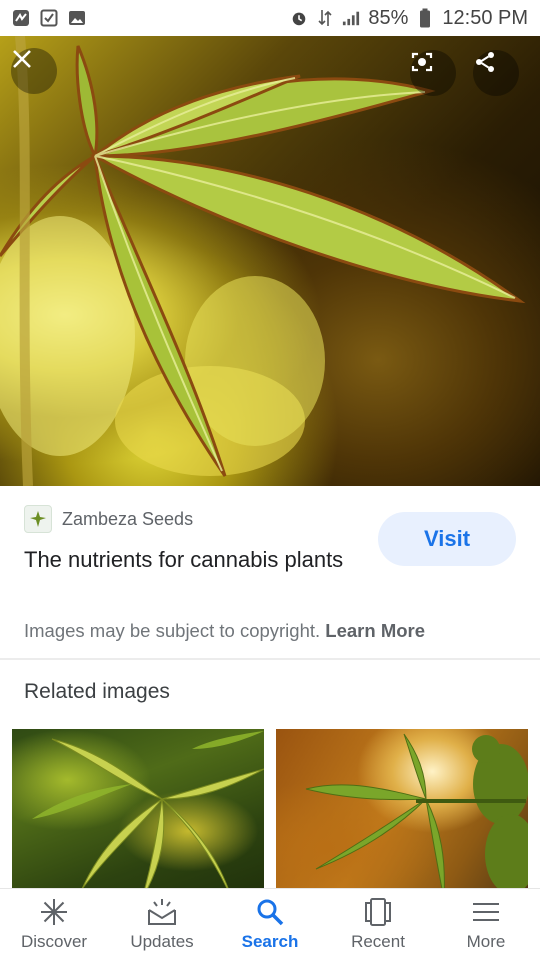  What do you see at coordinates (270, 941) in the screenshot?
I see `nav-search-label: Search` at bounding box center [270, 941].